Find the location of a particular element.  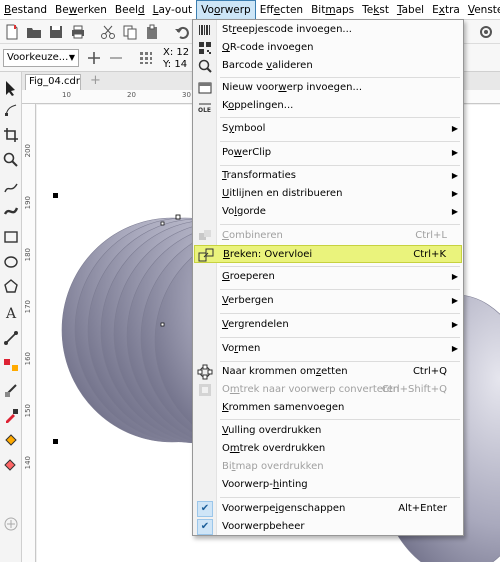

add-tool-icon is located at coordinates (11, 524).